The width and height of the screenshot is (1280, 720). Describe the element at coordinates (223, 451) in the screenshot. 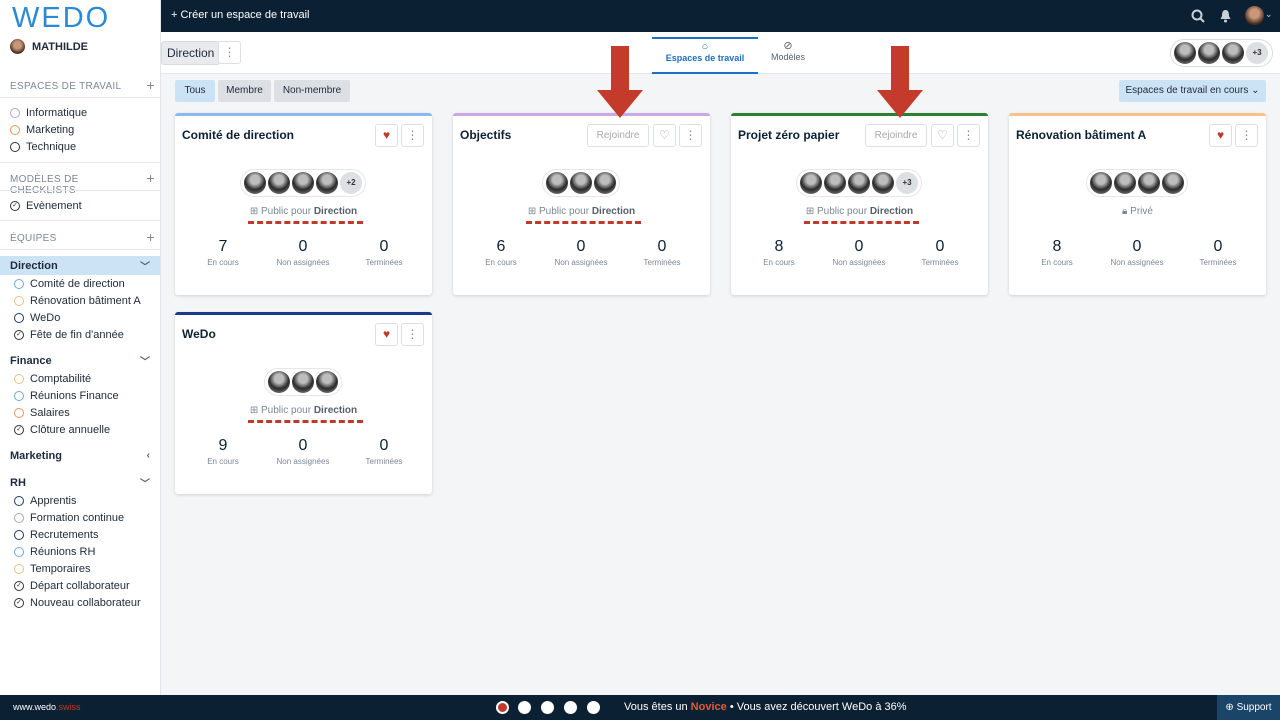

I see `stat-in_progress: 9 En cours` at that location.